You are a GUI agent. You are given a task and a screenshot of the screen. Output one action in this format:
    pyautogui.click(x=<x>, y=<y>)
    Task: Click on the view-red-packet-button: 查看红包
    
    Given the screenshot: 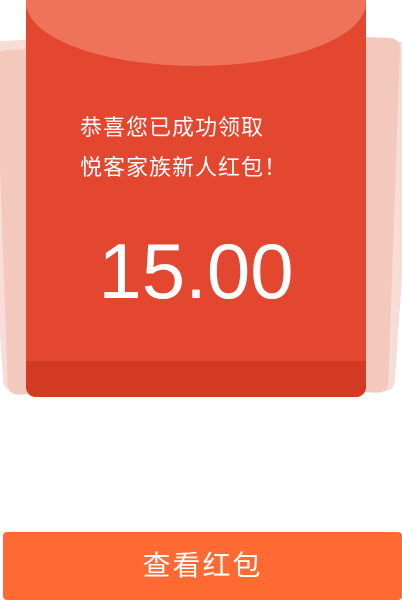 What is the action you would take?
    pyautogui.click(x=202, y=566)
    